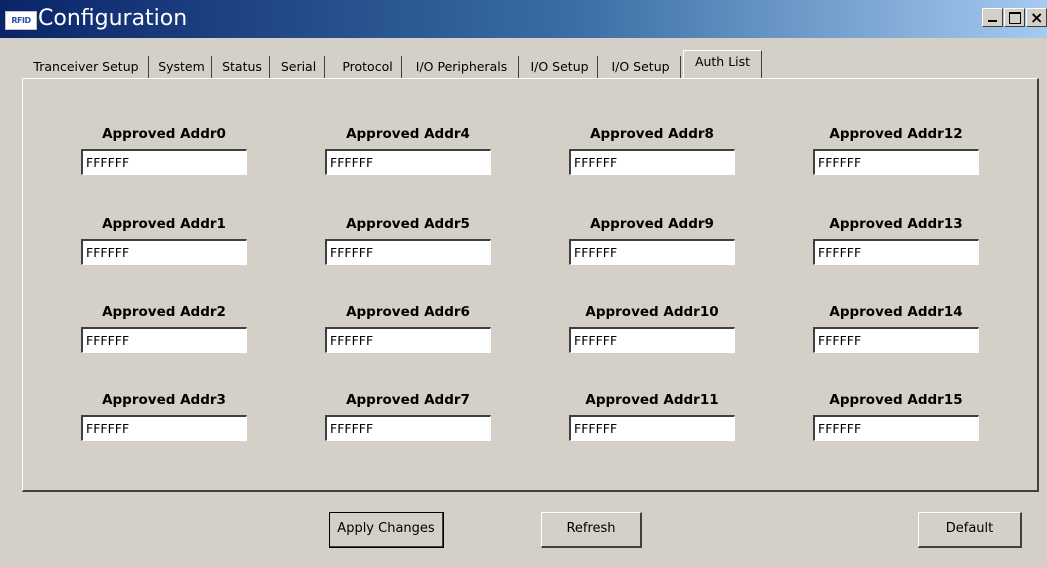  What do you see at coordinates (896, 224) in the screenshot?
I see `field-label: Approved Addr13` at bounding box center [896, 224].